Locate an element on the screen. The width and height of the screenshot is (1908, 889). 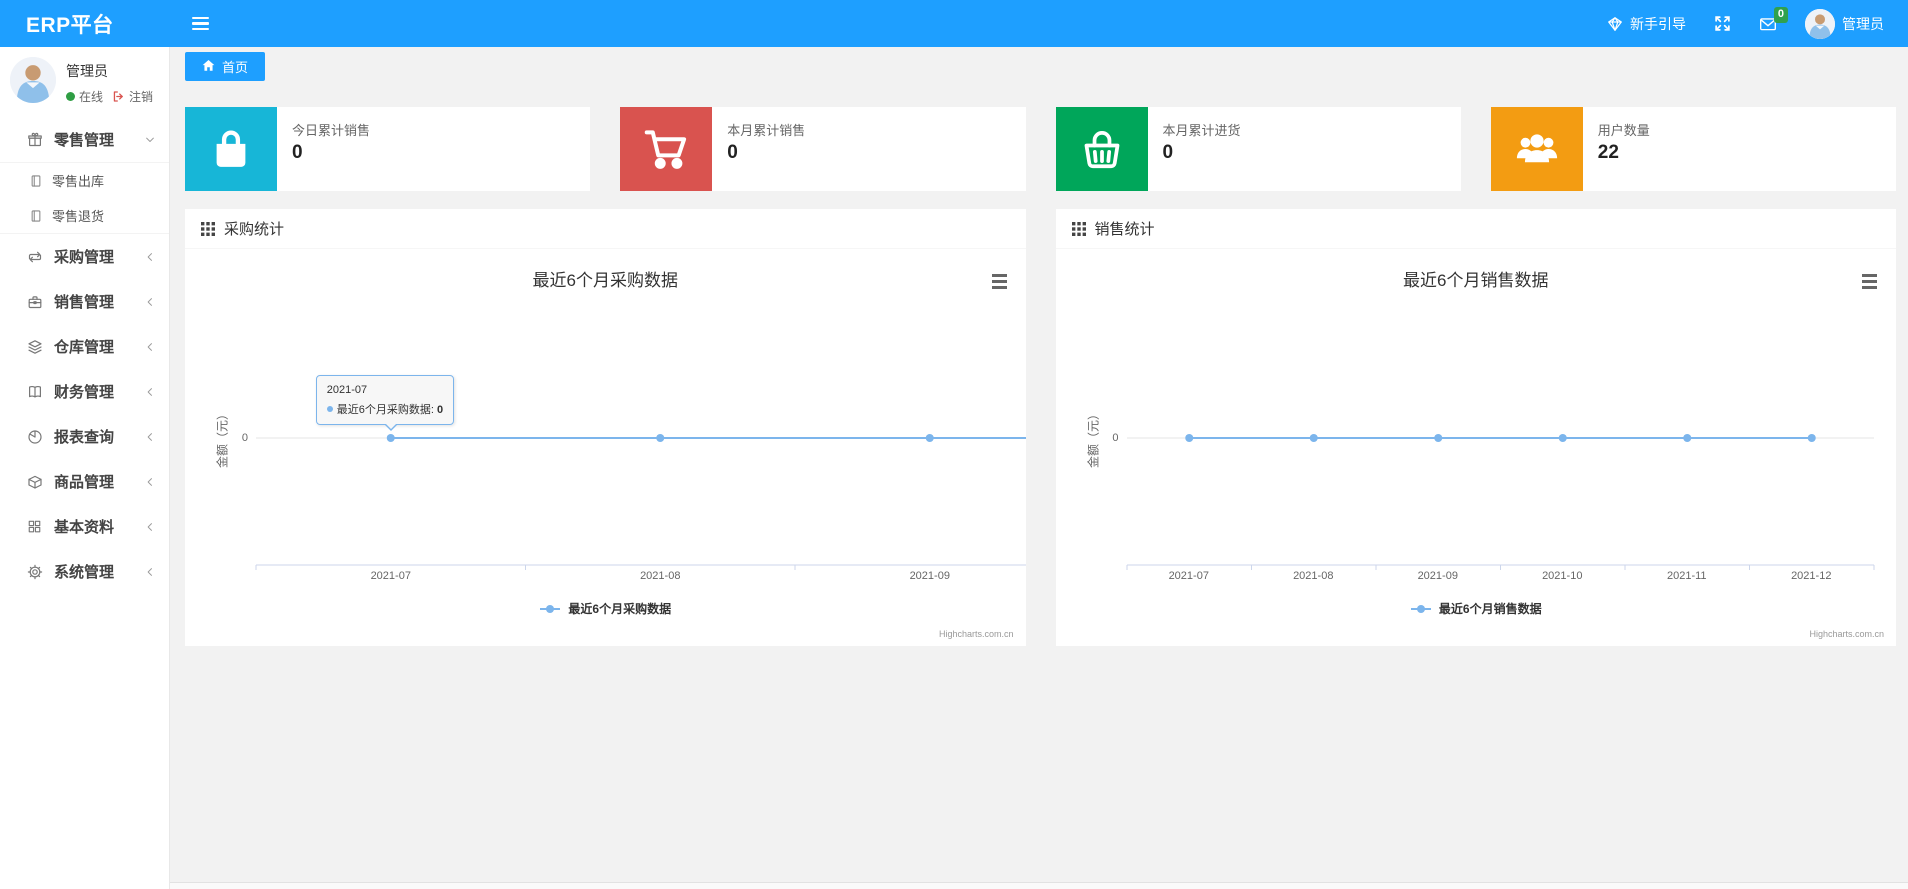
fullscreen-button is located at coordinates (1722, 23).